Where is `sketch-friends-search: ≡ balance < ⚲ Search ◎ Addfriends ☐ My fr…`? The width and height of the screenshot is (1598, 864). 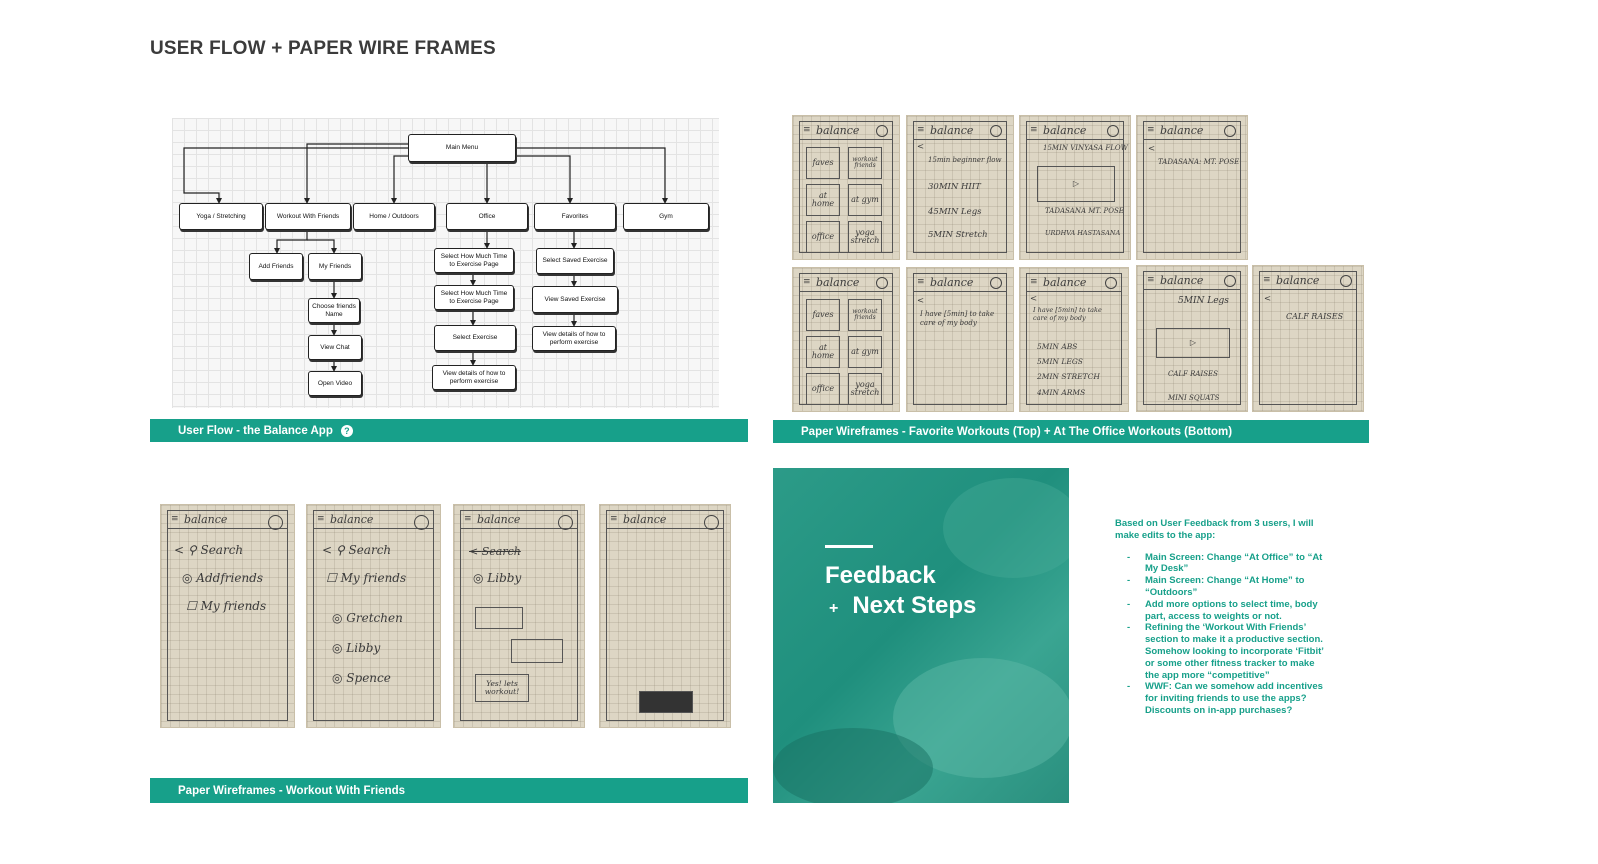 sketch-friends-search: ≡ balance < ⚲ Search ◎ Addfriends ☐ My fr… is located at coordinates (227, 616).